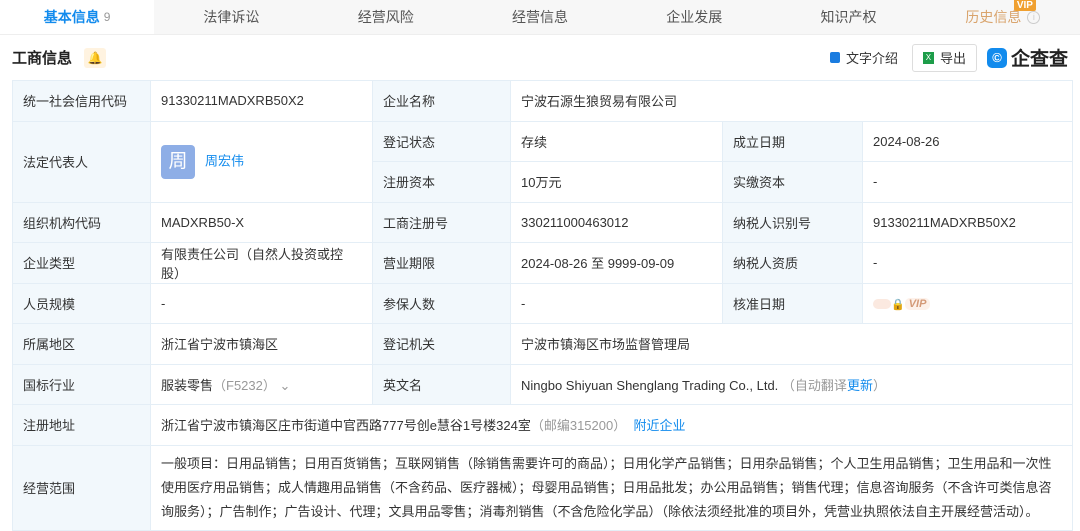 Image resolution: width=1080 pixels, height=531 pixels. Describe the element at coordinates (848, 17) in the screenshot. I see `tab-ip: 知识产权` at that location.